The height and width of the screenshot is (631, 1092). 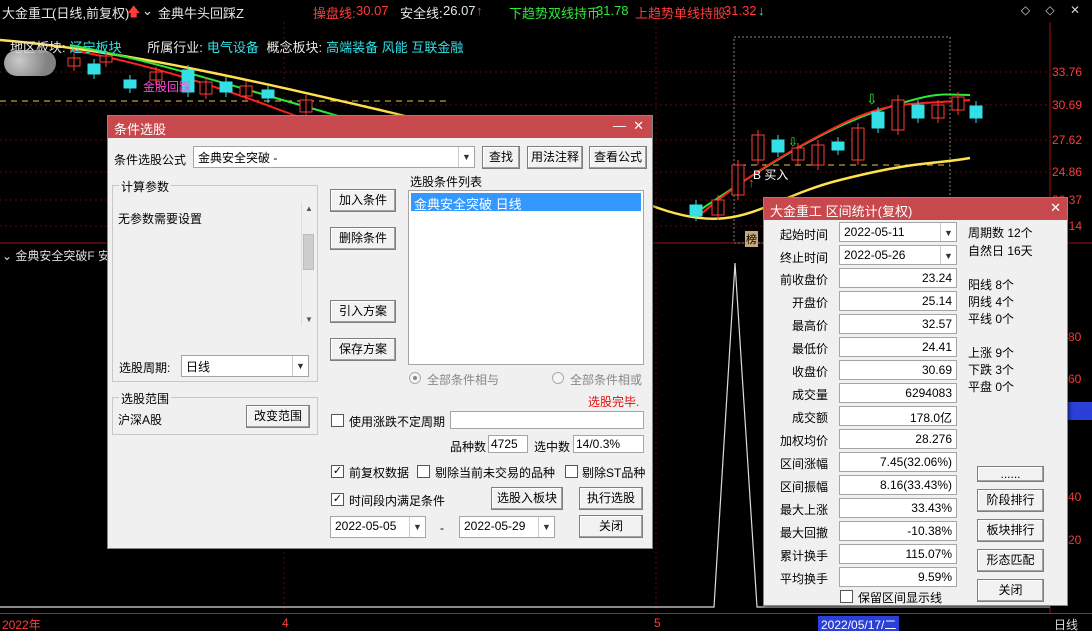 What do you see at coordinates (1066, 623) in the screenshot?
I see `period-indicator: 日线` at bounding box center [1066, 623].